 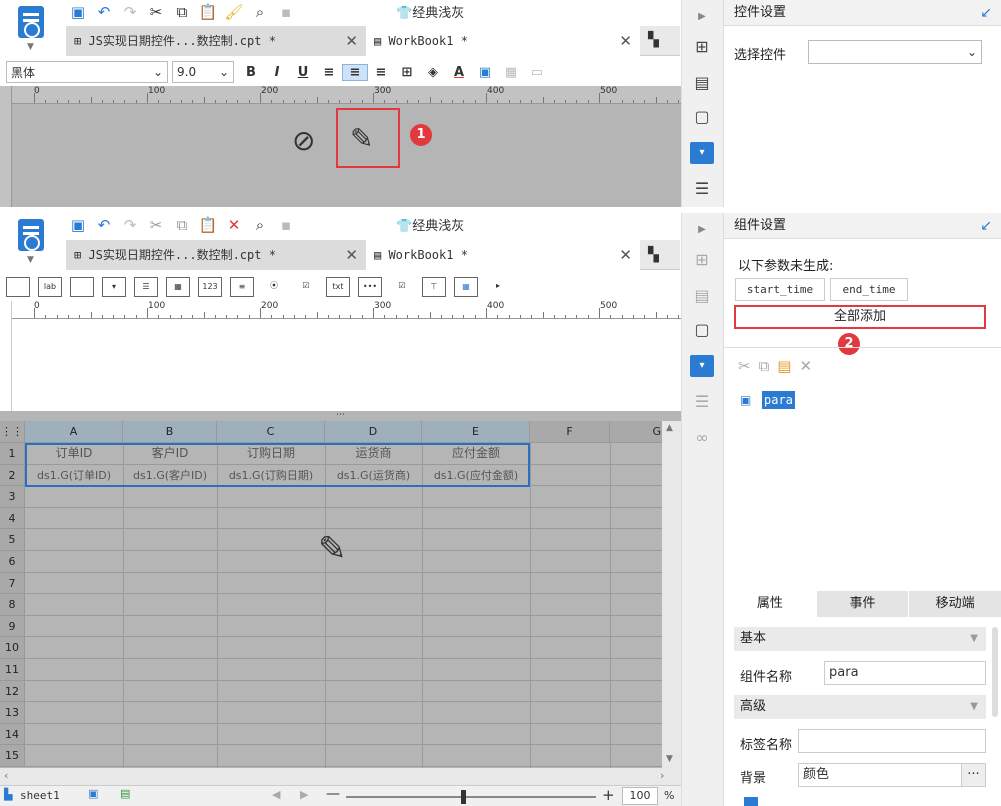 What do you see at coordinates (12, 518) in the screenshot?
I see `row-header: 4` at bounding box center [12, 518].